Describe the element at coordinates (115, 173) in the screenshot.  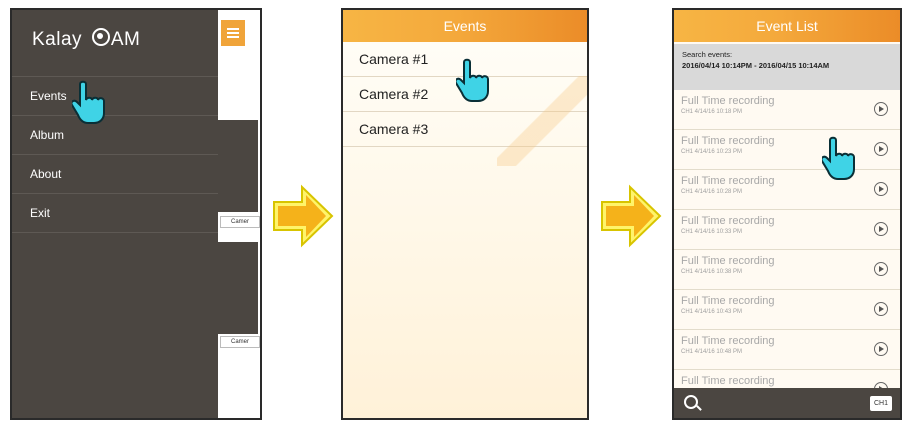
I see `menu-item-about: About` at that location.